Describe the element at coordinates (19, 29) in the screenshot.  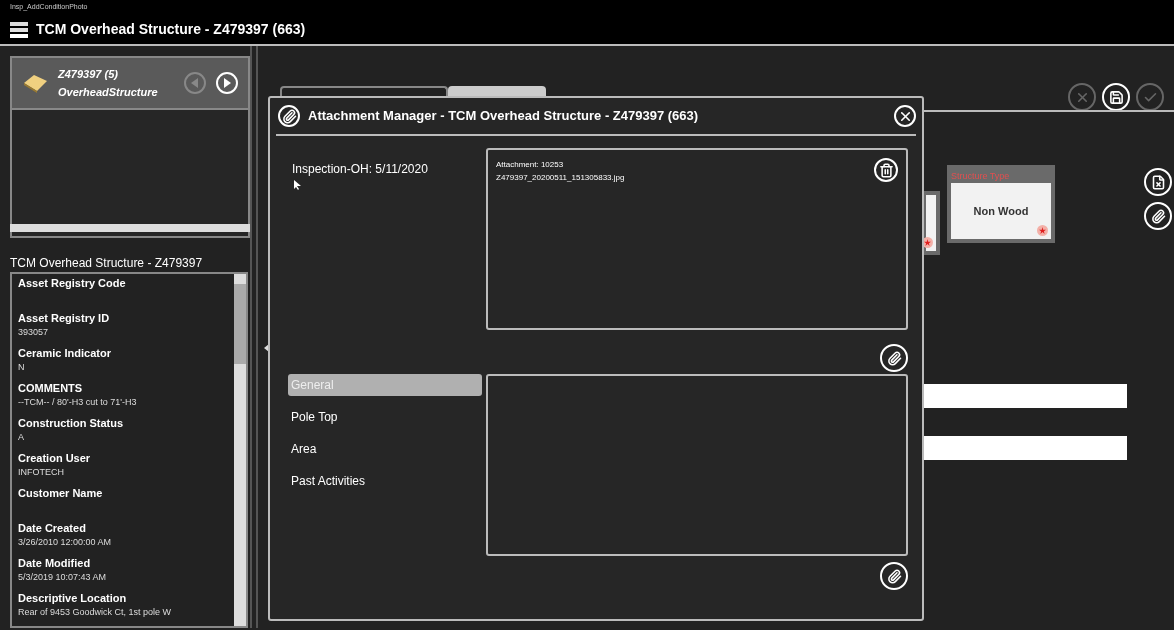
I see `menu-icon` at that location.